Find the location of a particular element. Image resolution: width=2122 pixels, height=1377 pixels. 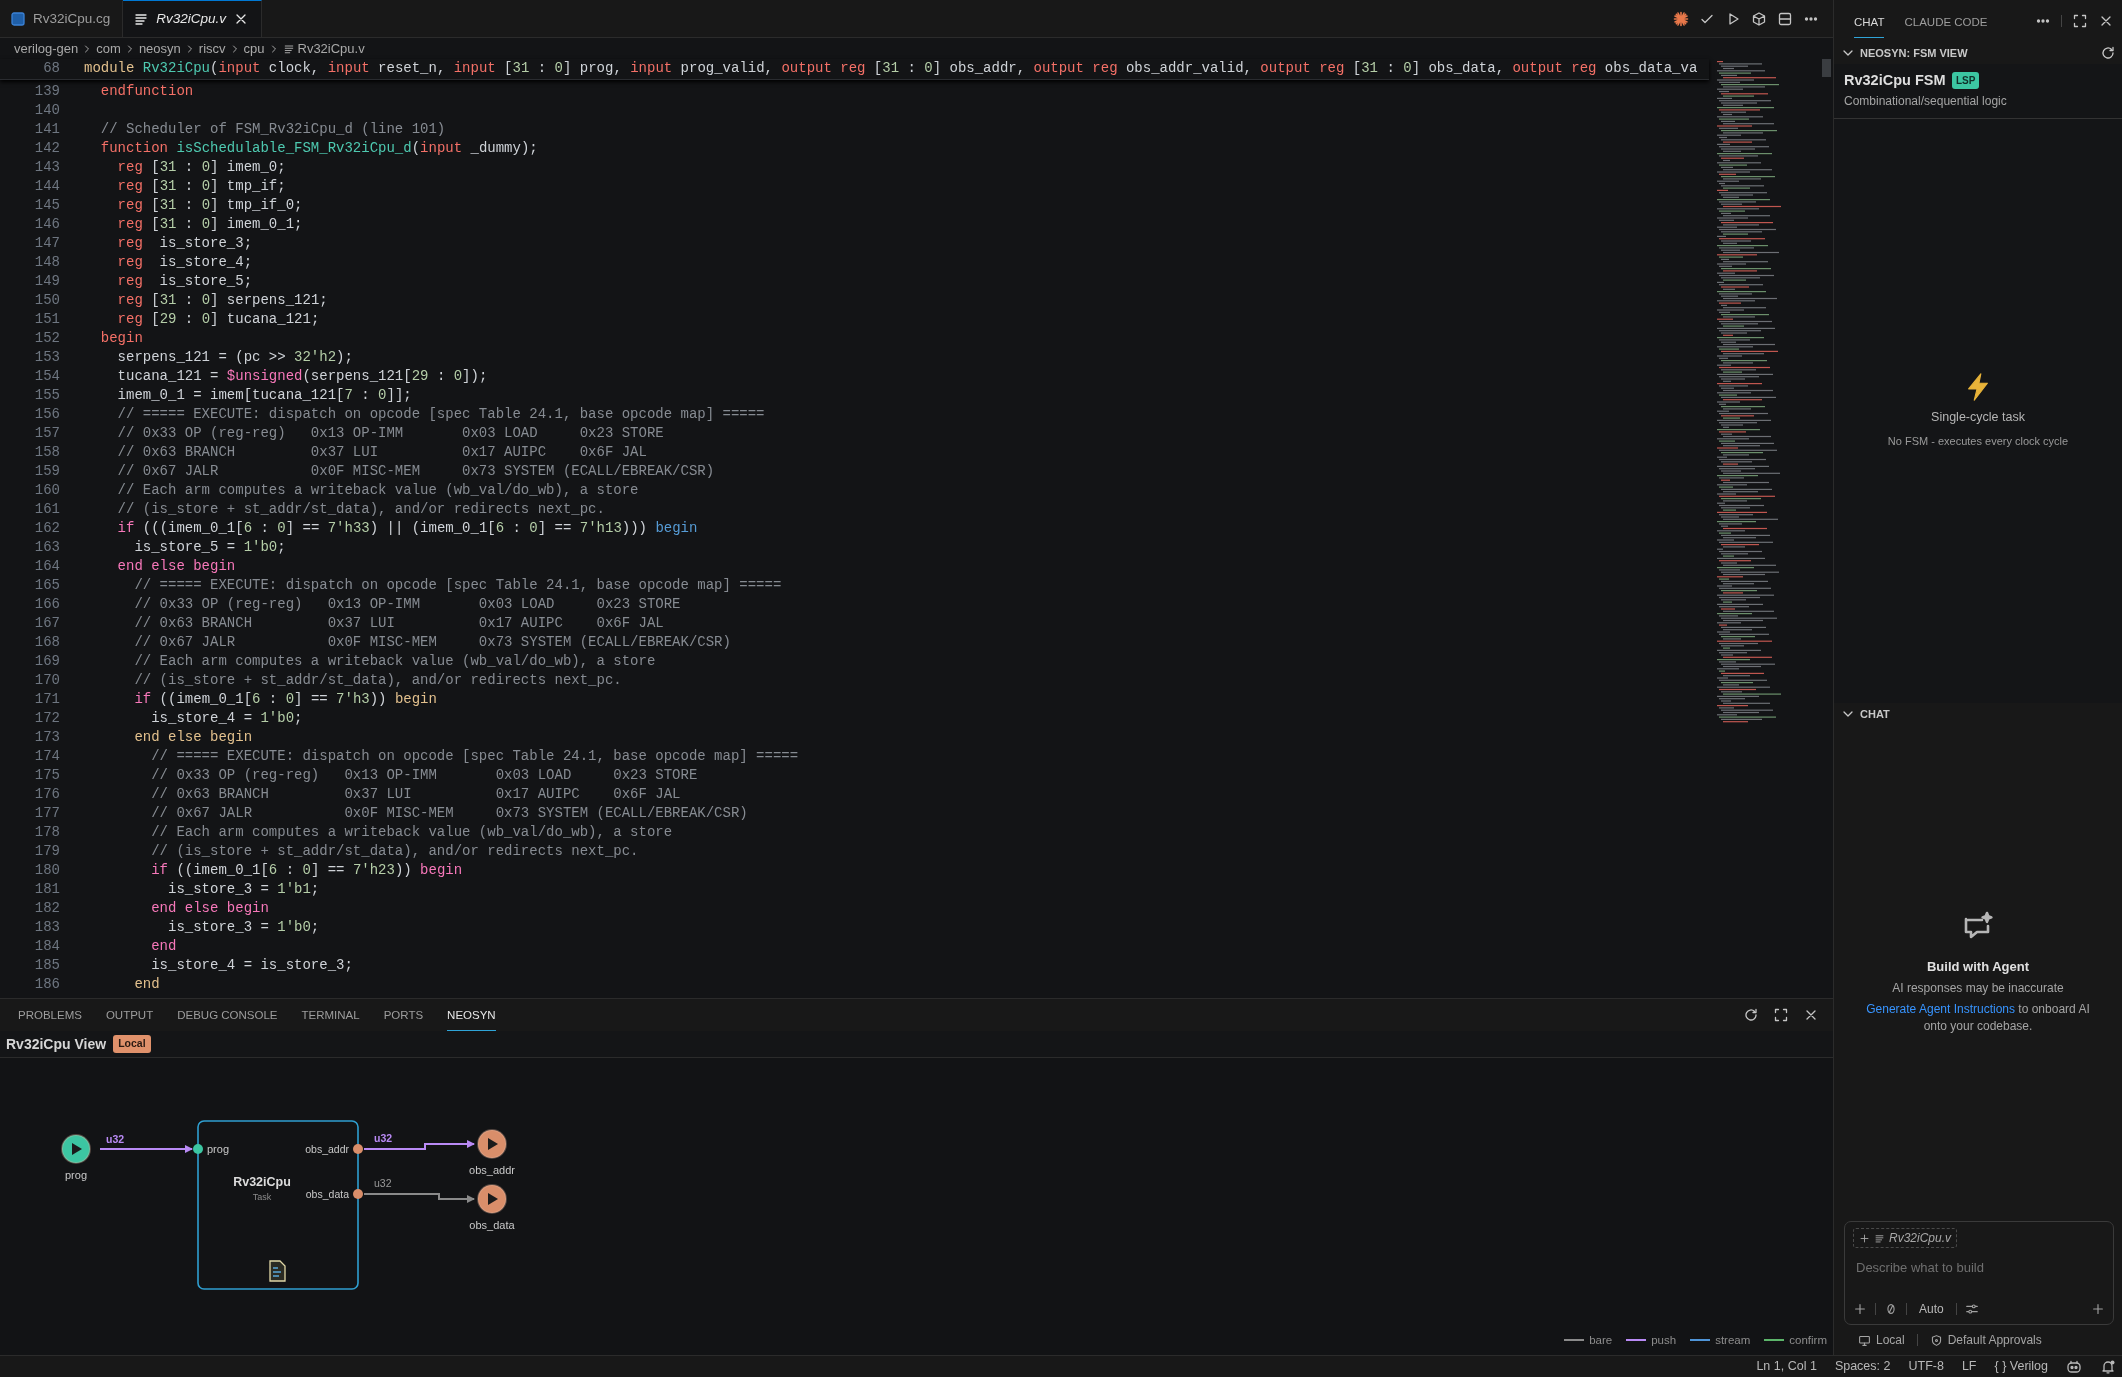

code-line: reg is_store_3; is located at coordinates (184, 243).